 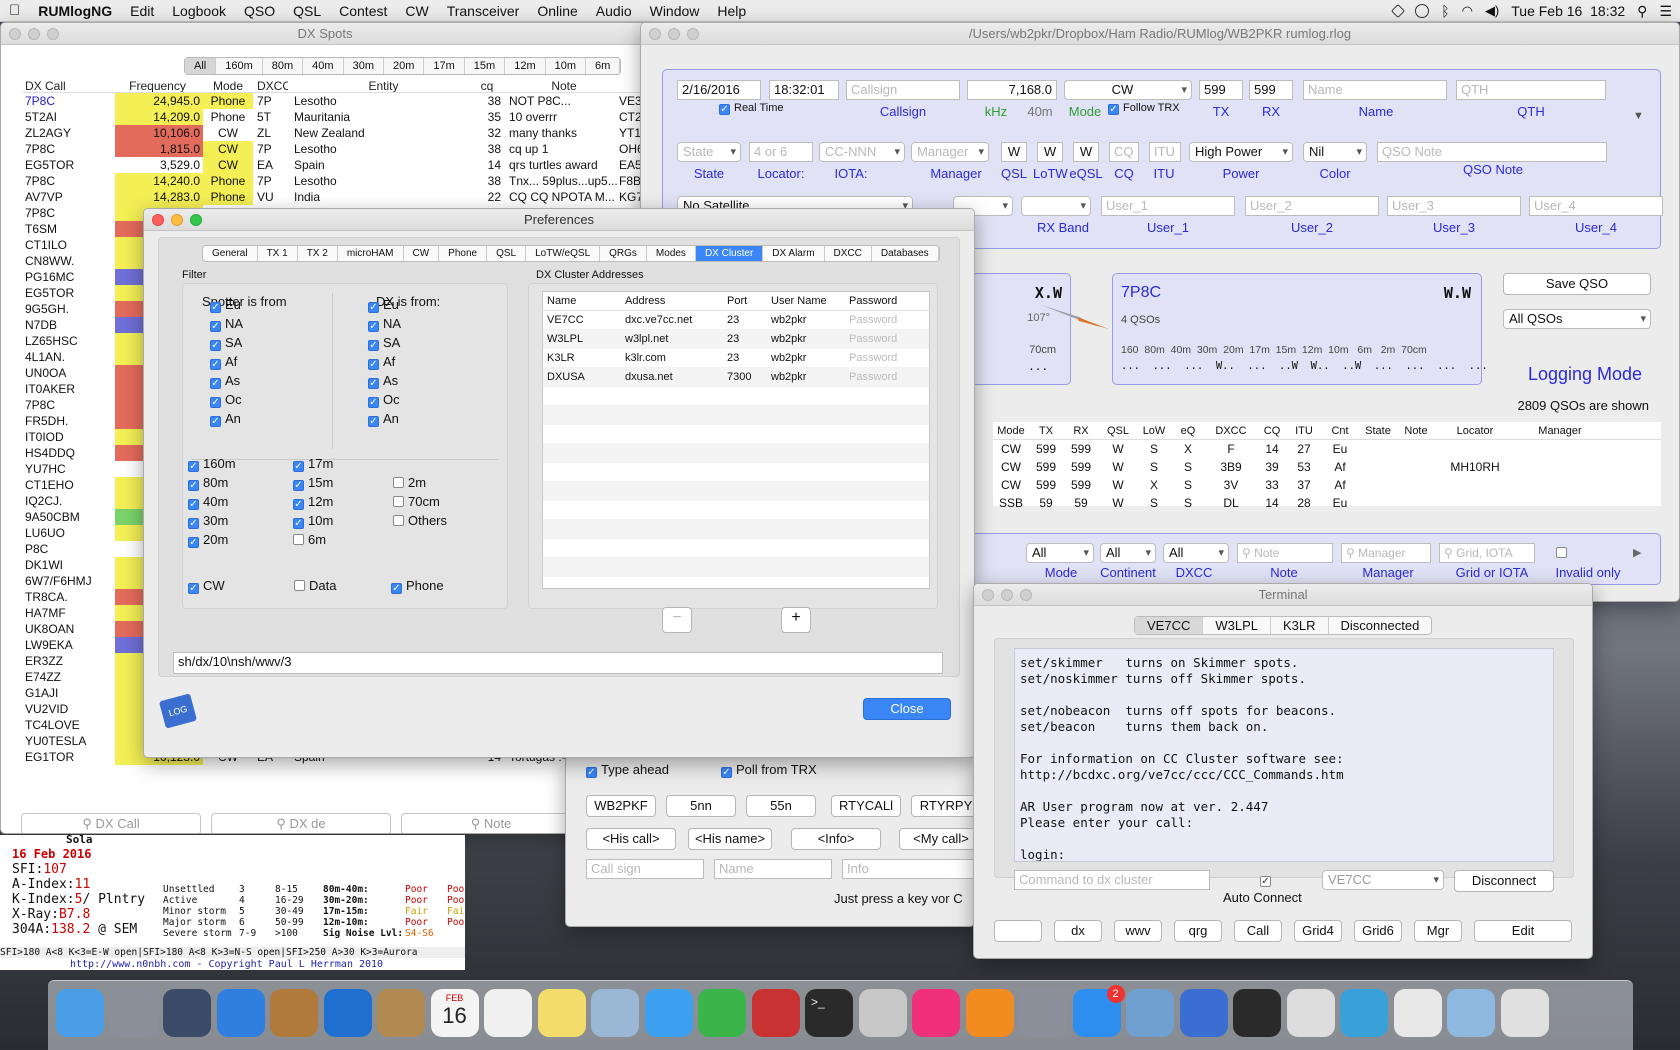 I want to click on keyer-callsign-field: Call sign, so click(x=645, y=869).